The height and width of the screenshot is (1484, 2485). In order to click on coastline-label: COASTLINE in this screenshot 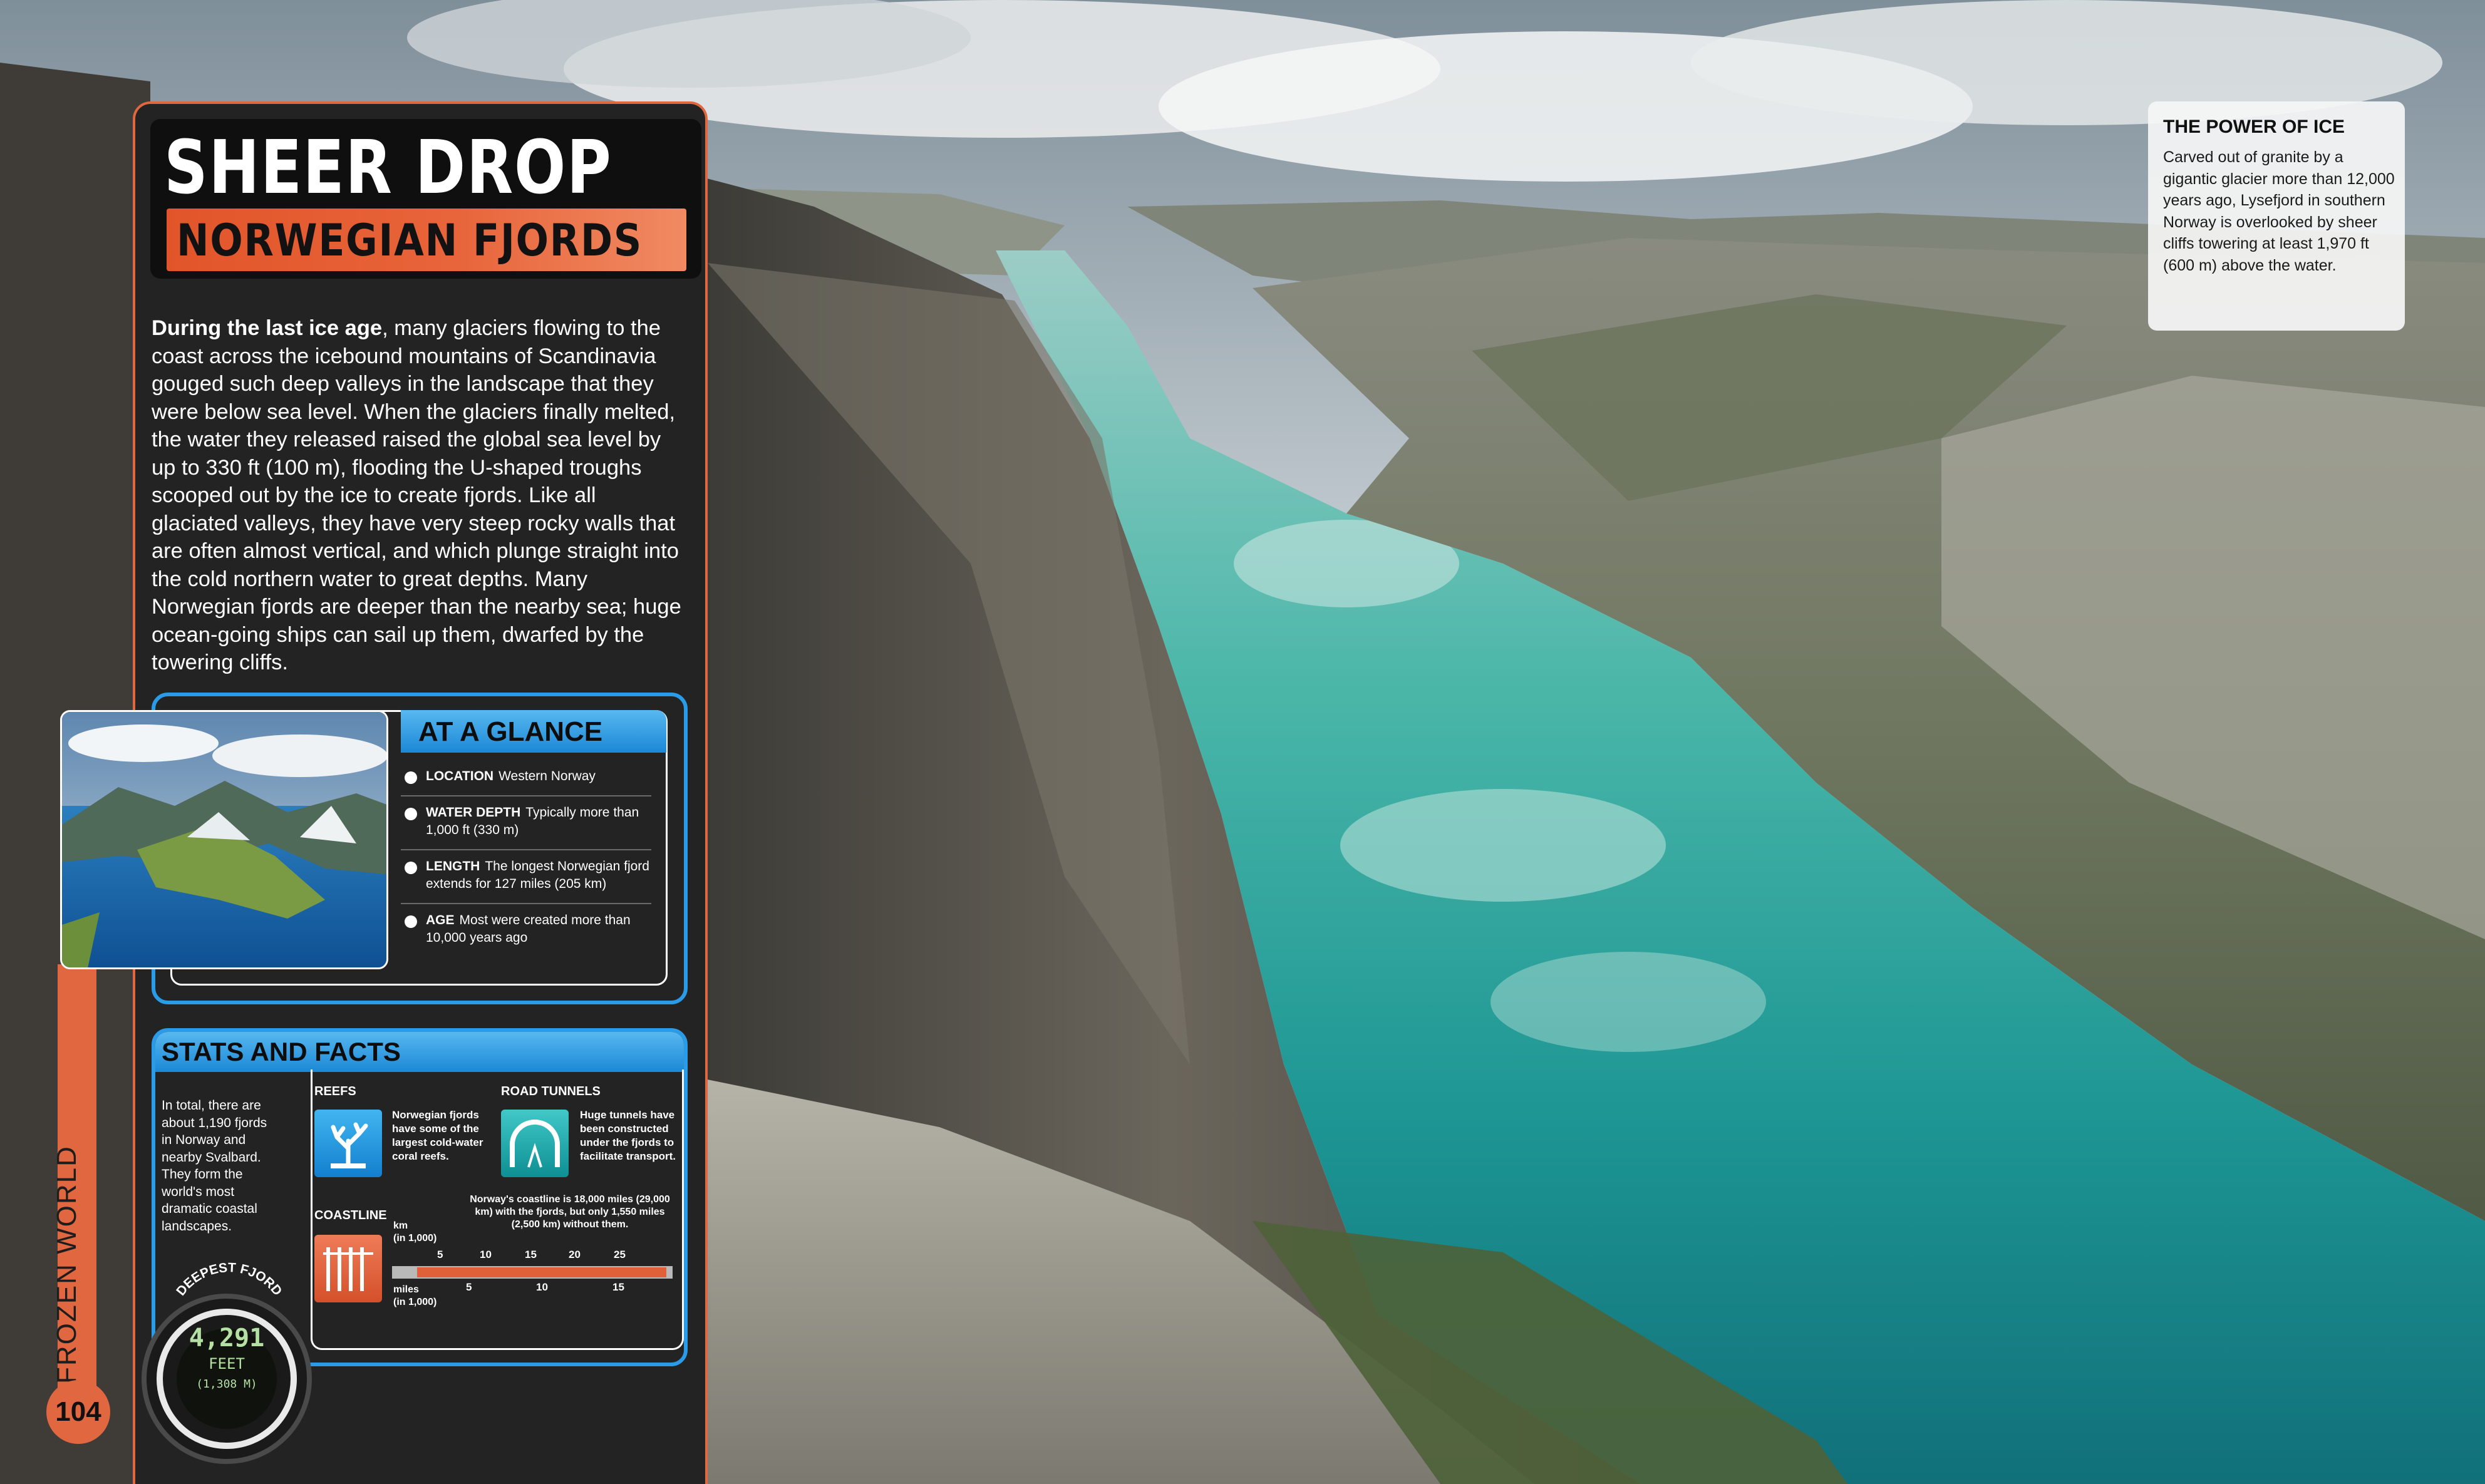, I will do `click(350, 1215)`.